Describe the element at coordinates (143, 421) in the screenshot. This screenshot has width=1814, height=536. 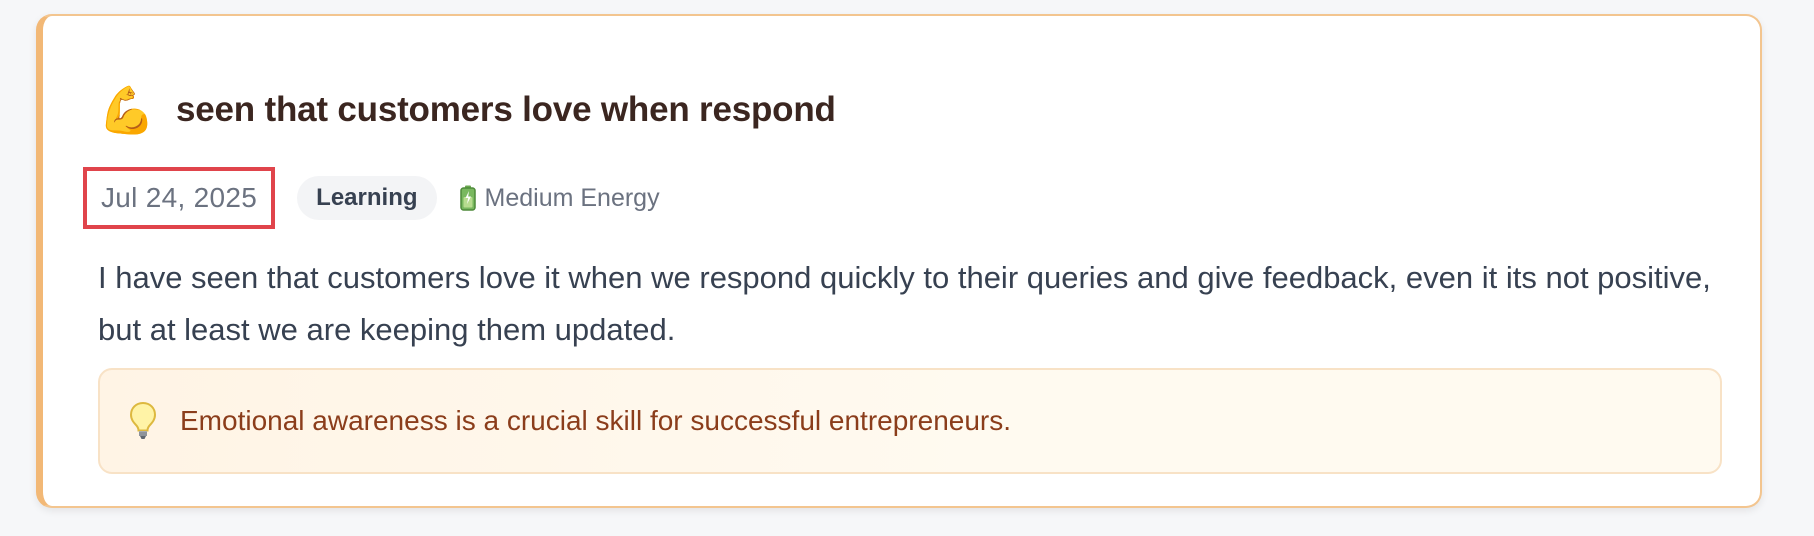
I see `lightbulb-icon` at that location.